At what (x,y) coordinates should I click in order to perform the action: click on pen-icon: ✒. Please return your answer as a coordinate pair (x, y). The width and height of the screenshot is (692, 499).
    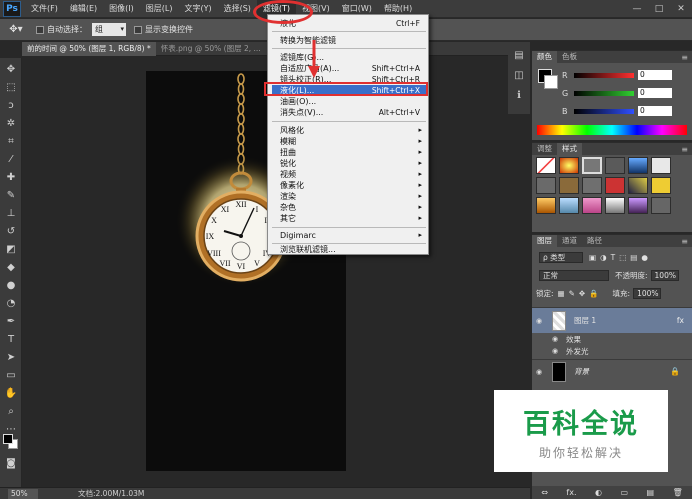
    Looking at the image, I should click on (11, 321).